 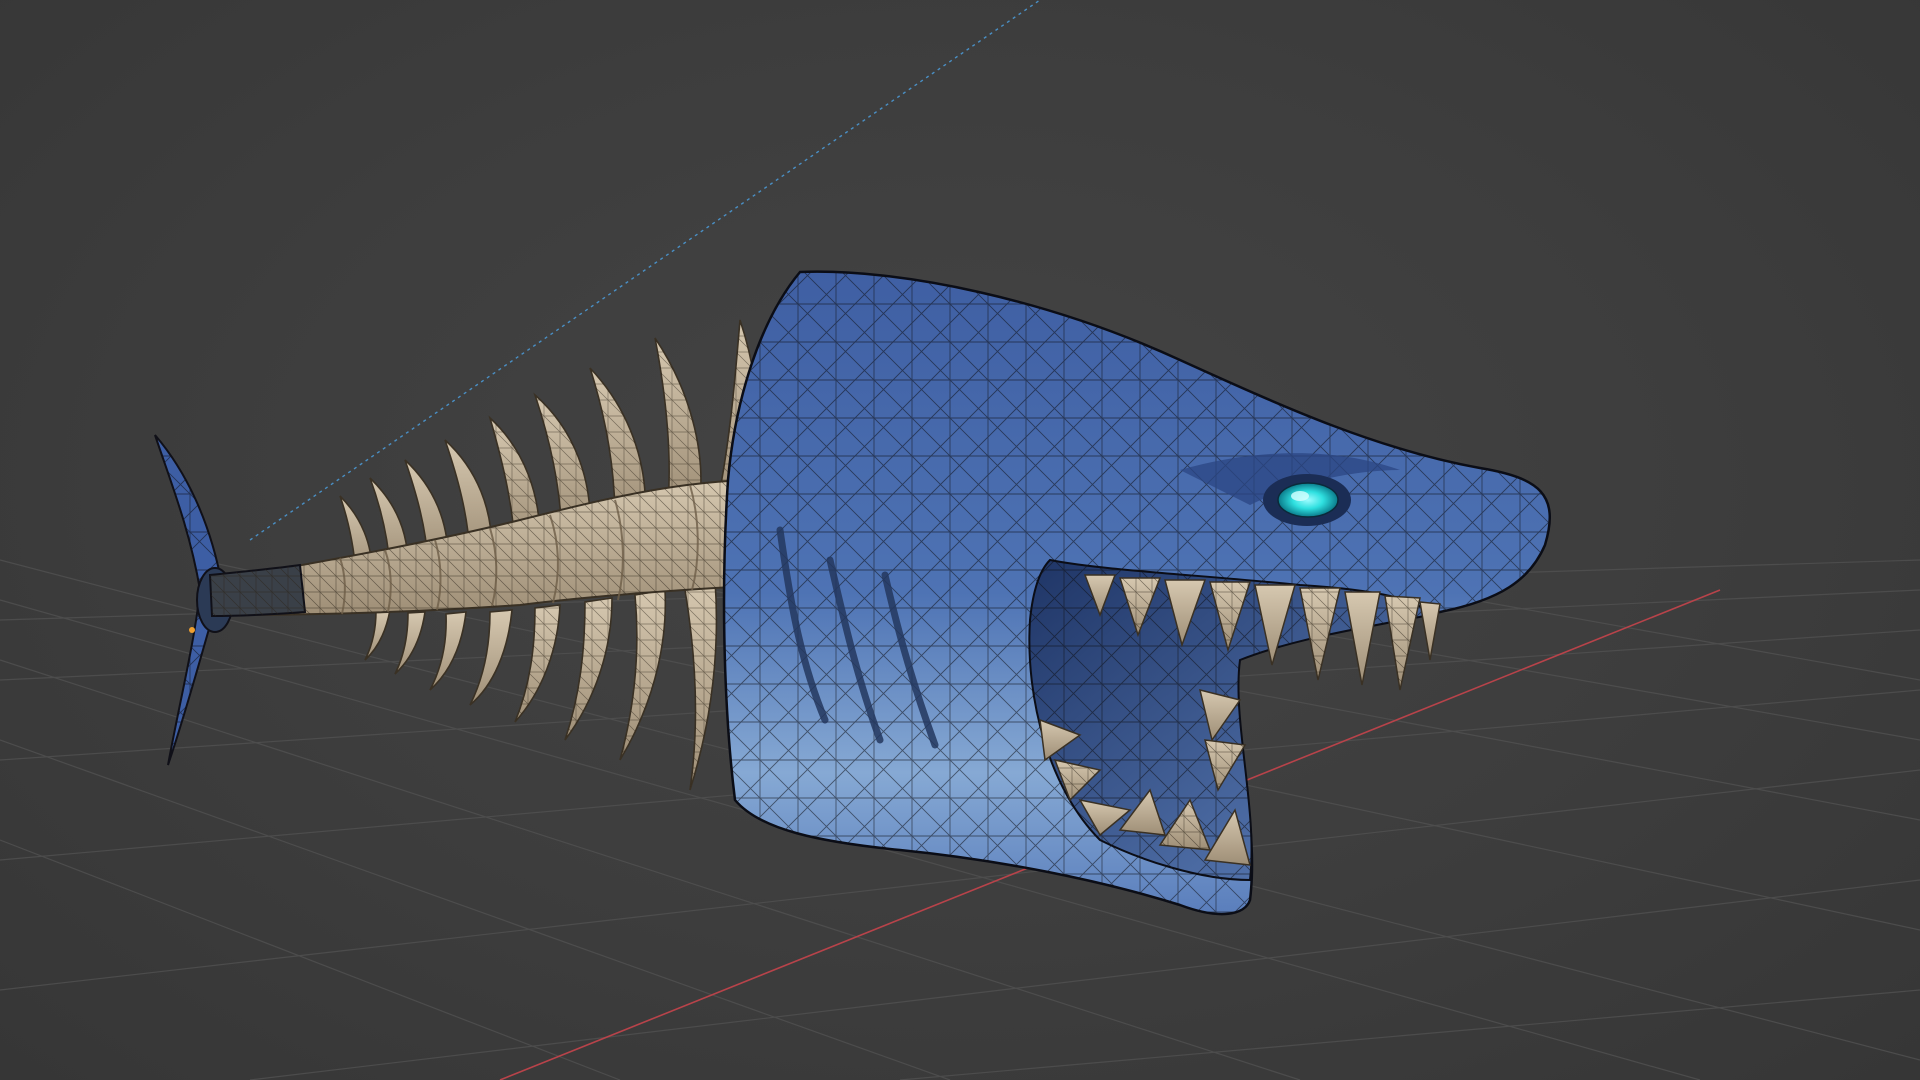 What do you see at coordinates (616, 685) in the screenshot?
I see `spine-ribs-bottom-wire` at bounding box center [616, 685].